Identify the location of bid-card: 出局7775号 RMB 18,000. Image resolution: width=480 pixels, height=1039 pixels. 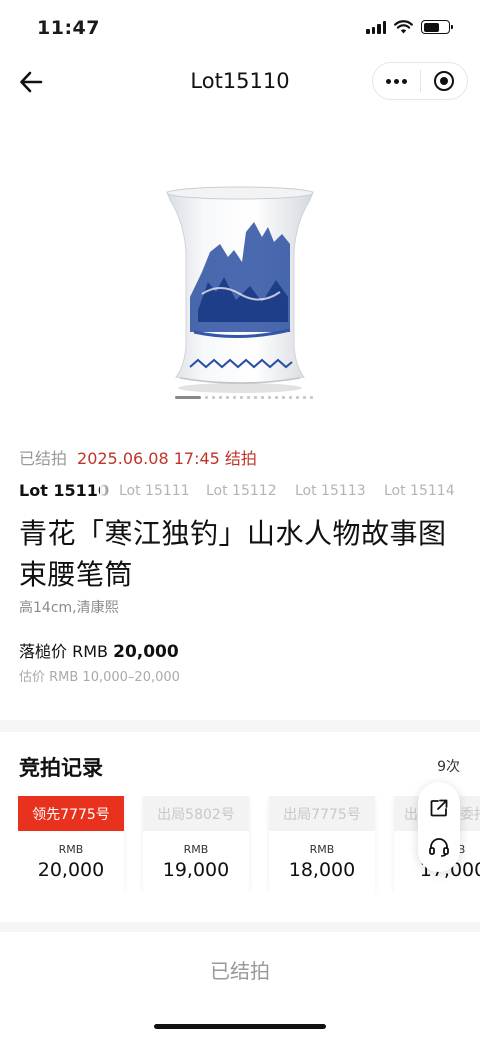
(322, 844).